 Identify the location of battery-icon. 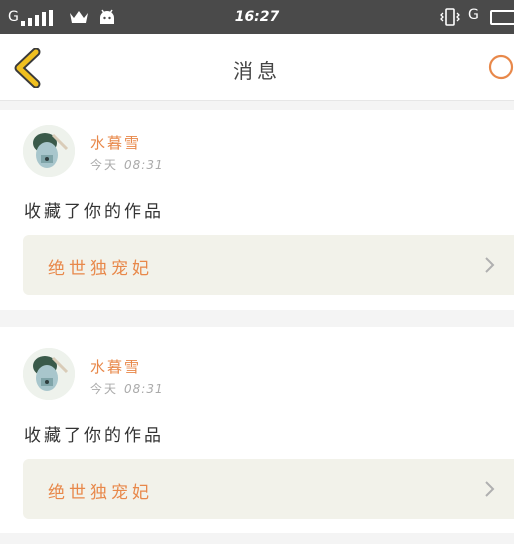
(502, 17).